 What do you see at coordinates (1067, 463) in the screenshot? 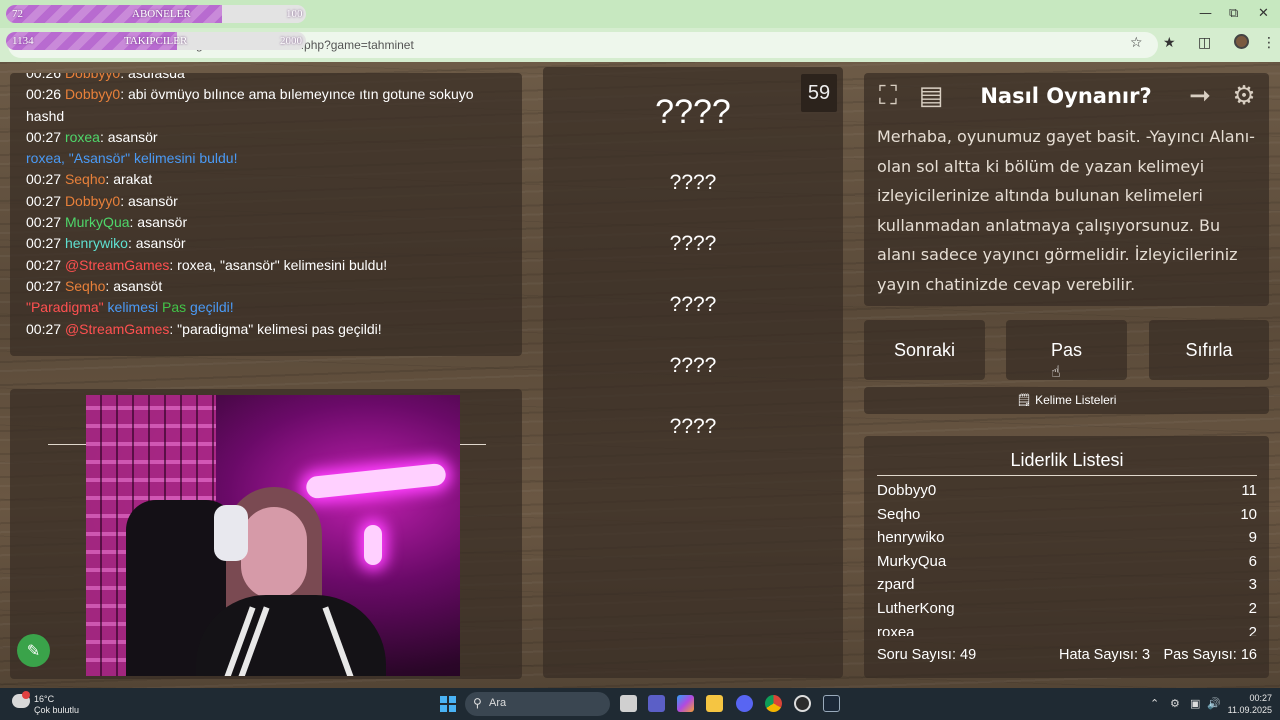
I see `leaderboard-title: Liderlik Listesi` at bounding box center [1067, 463].